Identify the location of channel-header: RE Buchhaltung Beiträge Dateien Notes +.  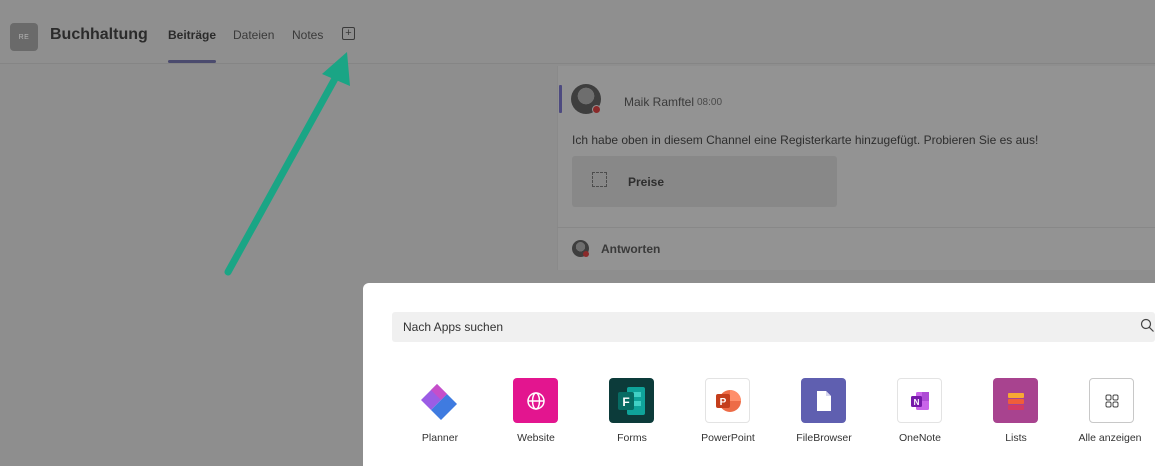
(577, 32).